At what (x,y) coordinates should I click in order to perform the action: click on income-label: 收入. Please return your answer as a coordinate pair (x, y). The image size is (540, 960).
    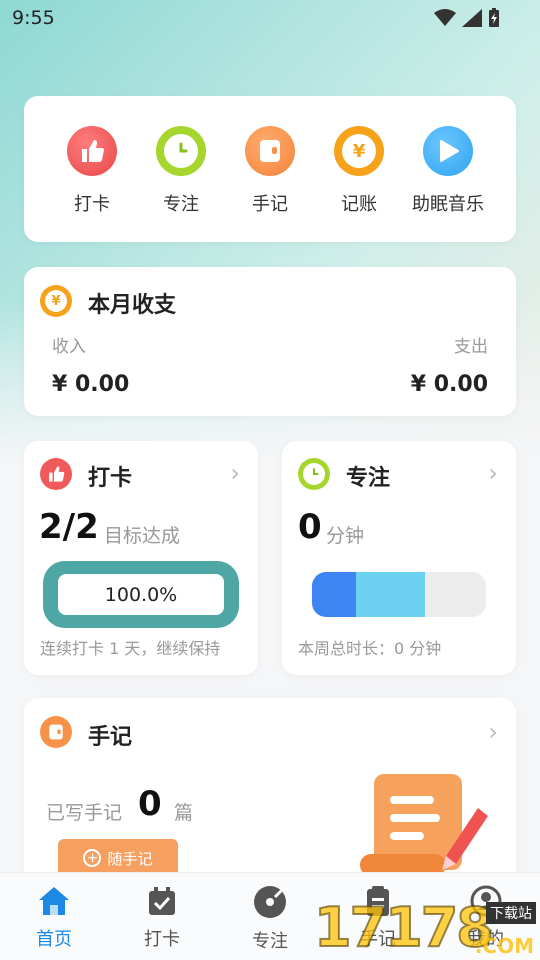
    Looking at the image, I should click on (69, 347).